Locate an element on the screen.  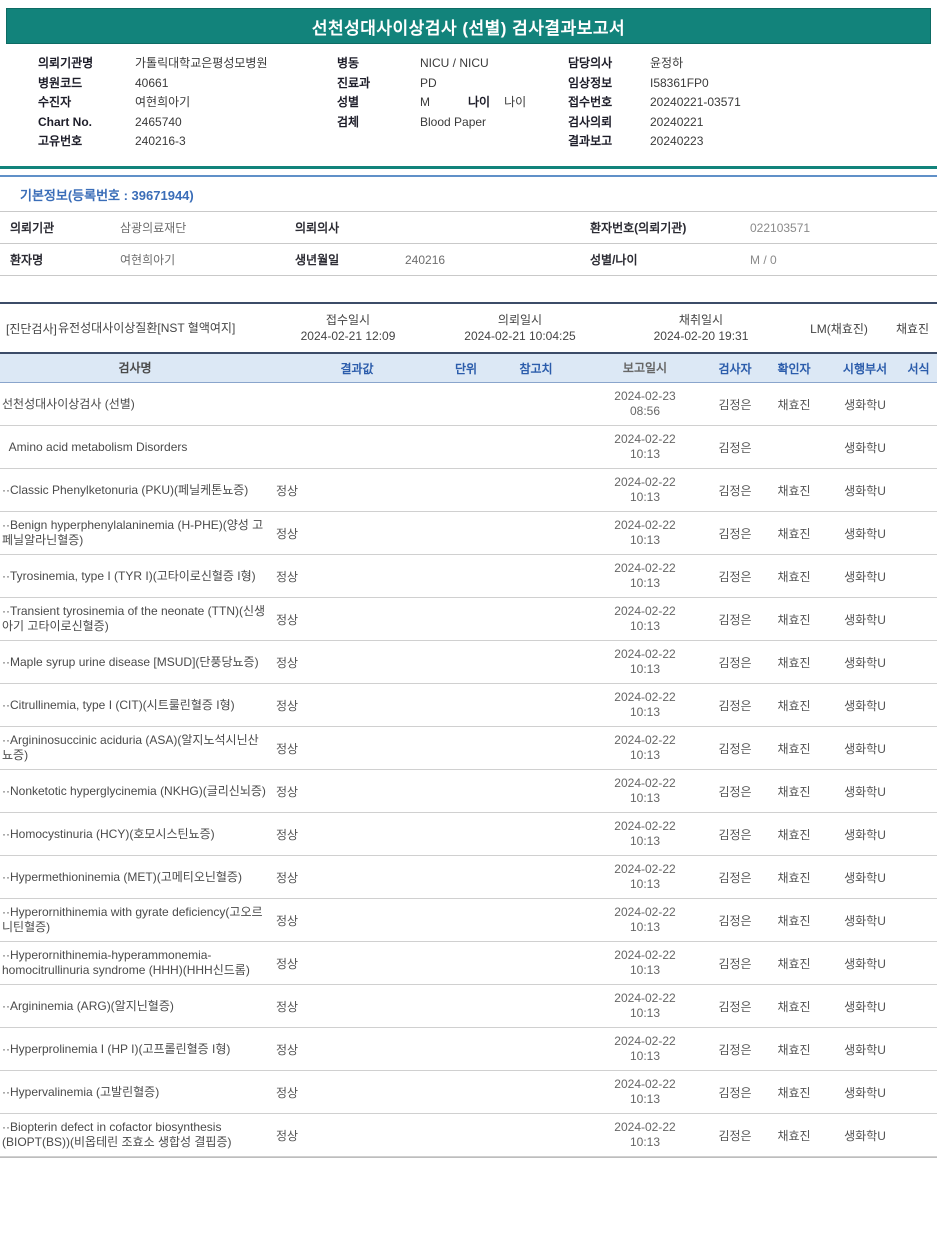
patient-header-field: 병원코드 40661 is located at coordinates (152, 84).